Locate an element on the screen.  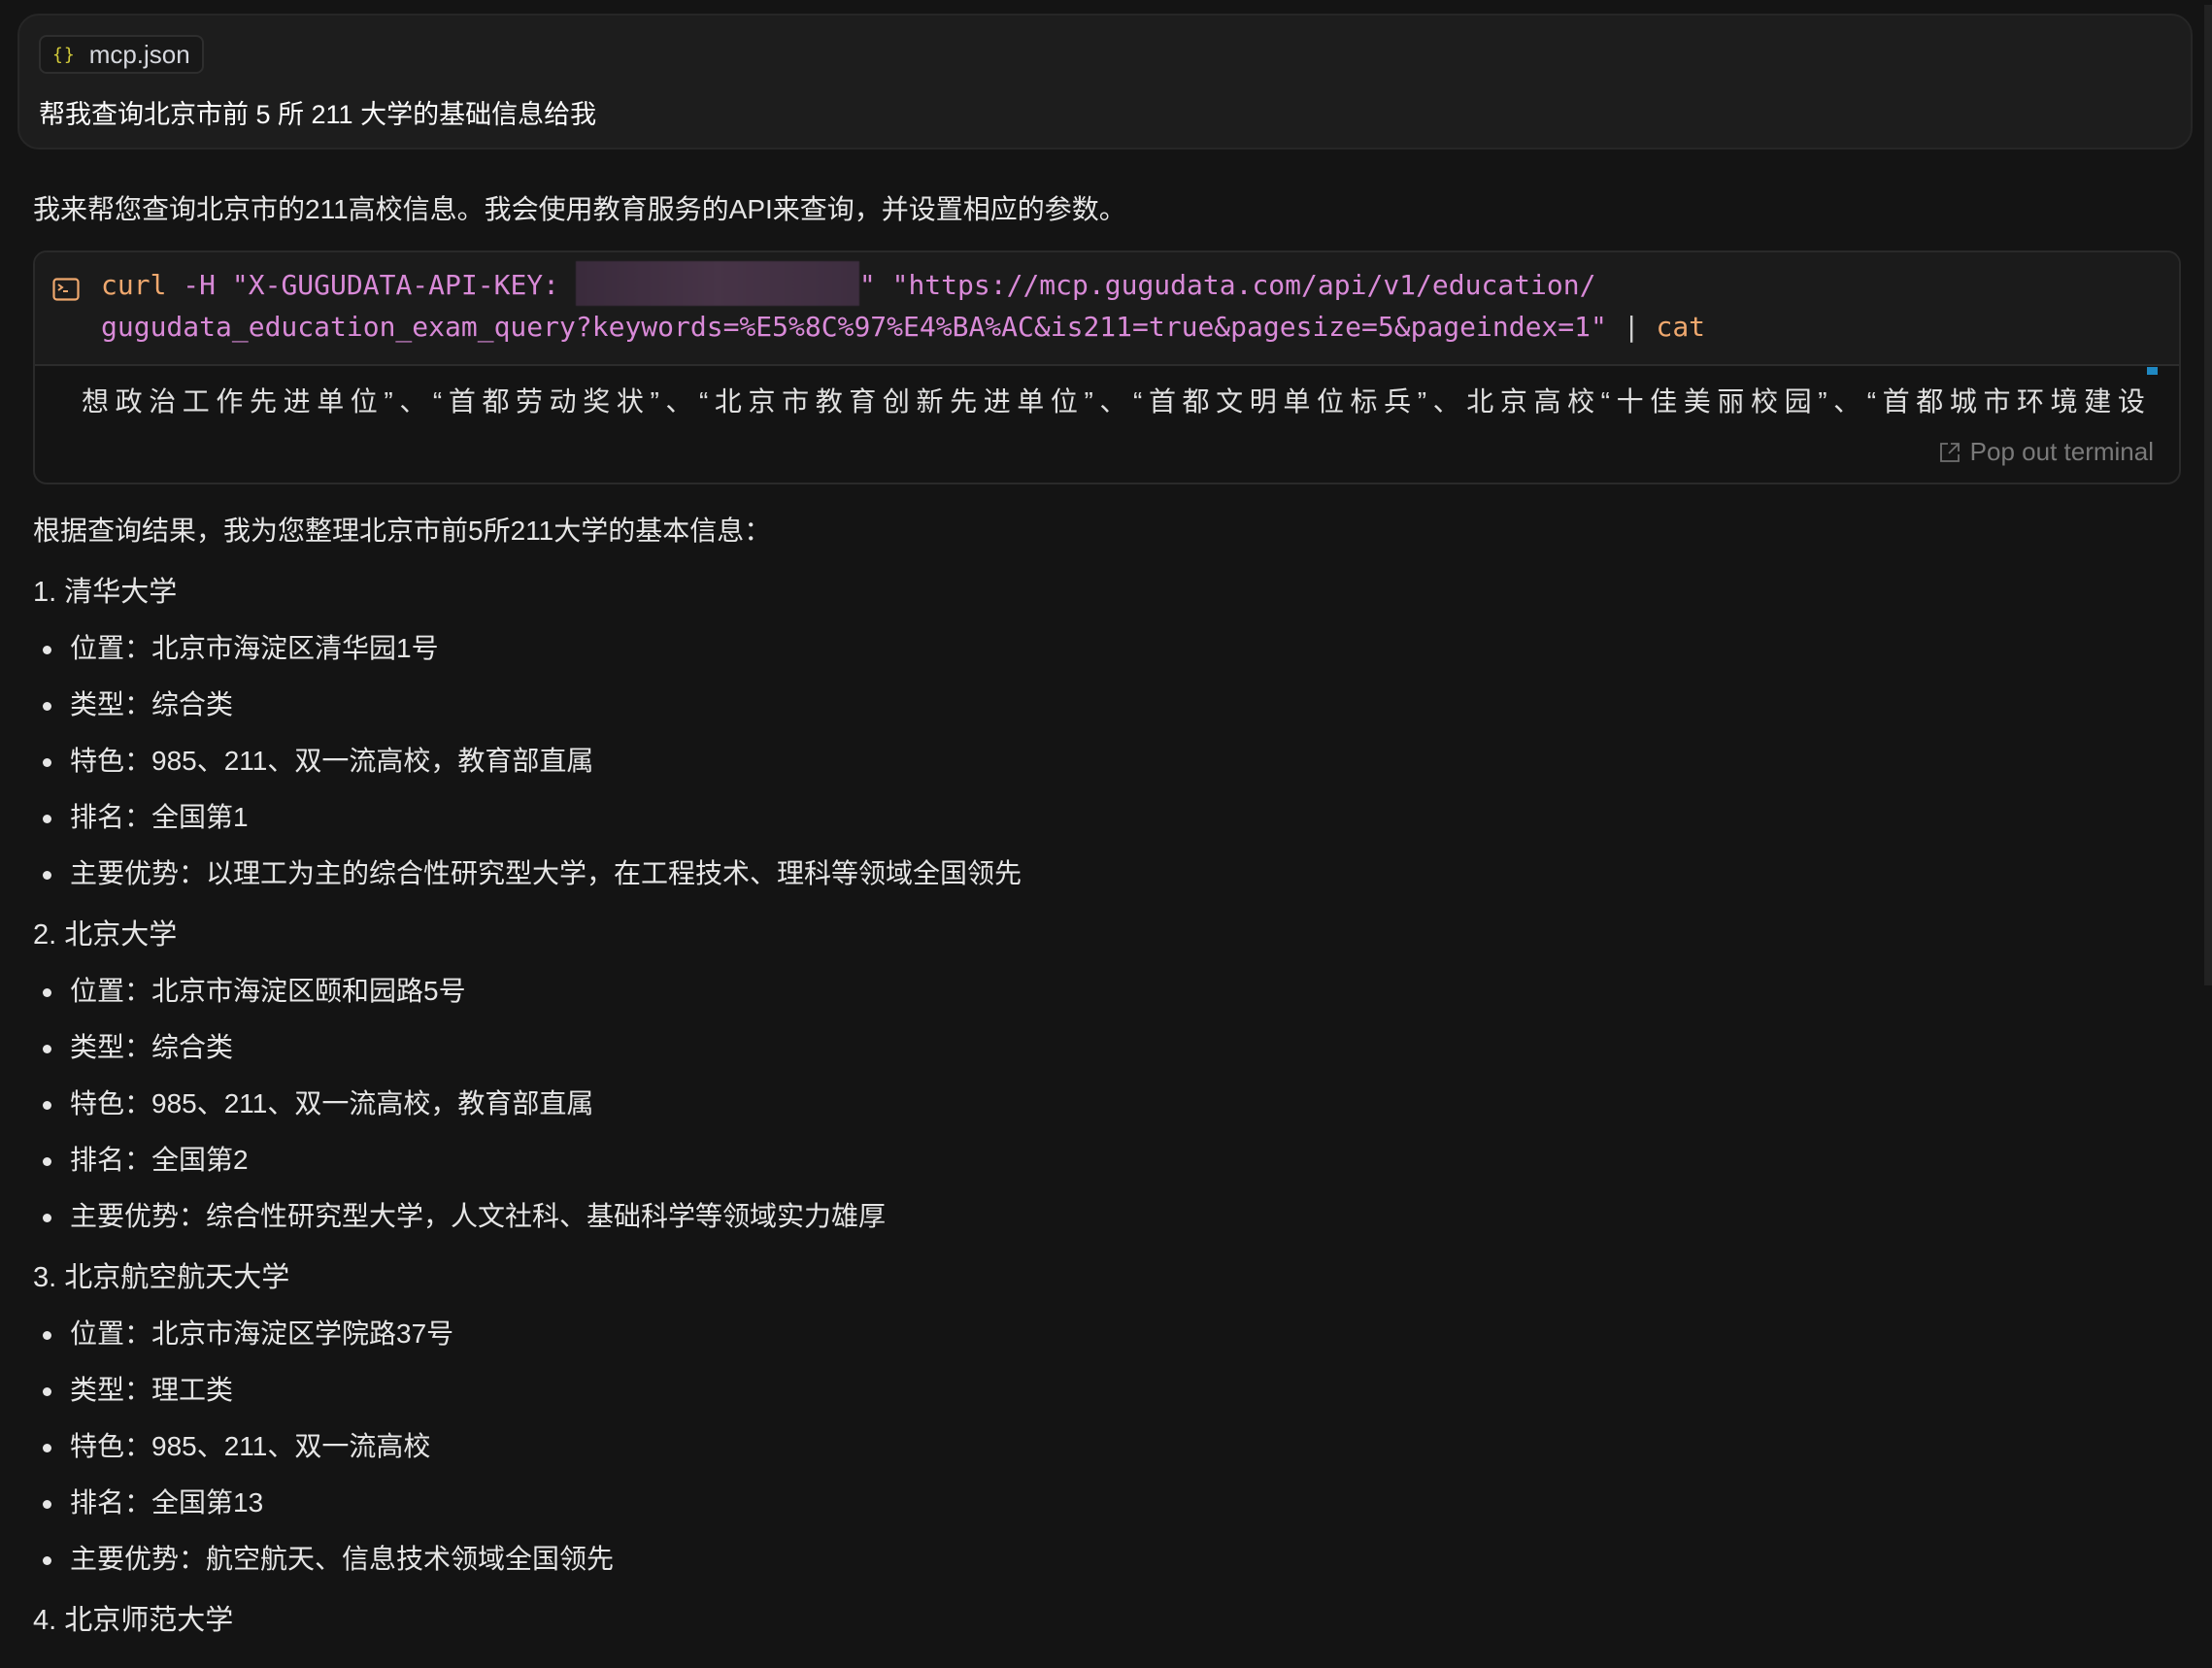
json-braces-icon: {} is located at coordinates (64, 55).